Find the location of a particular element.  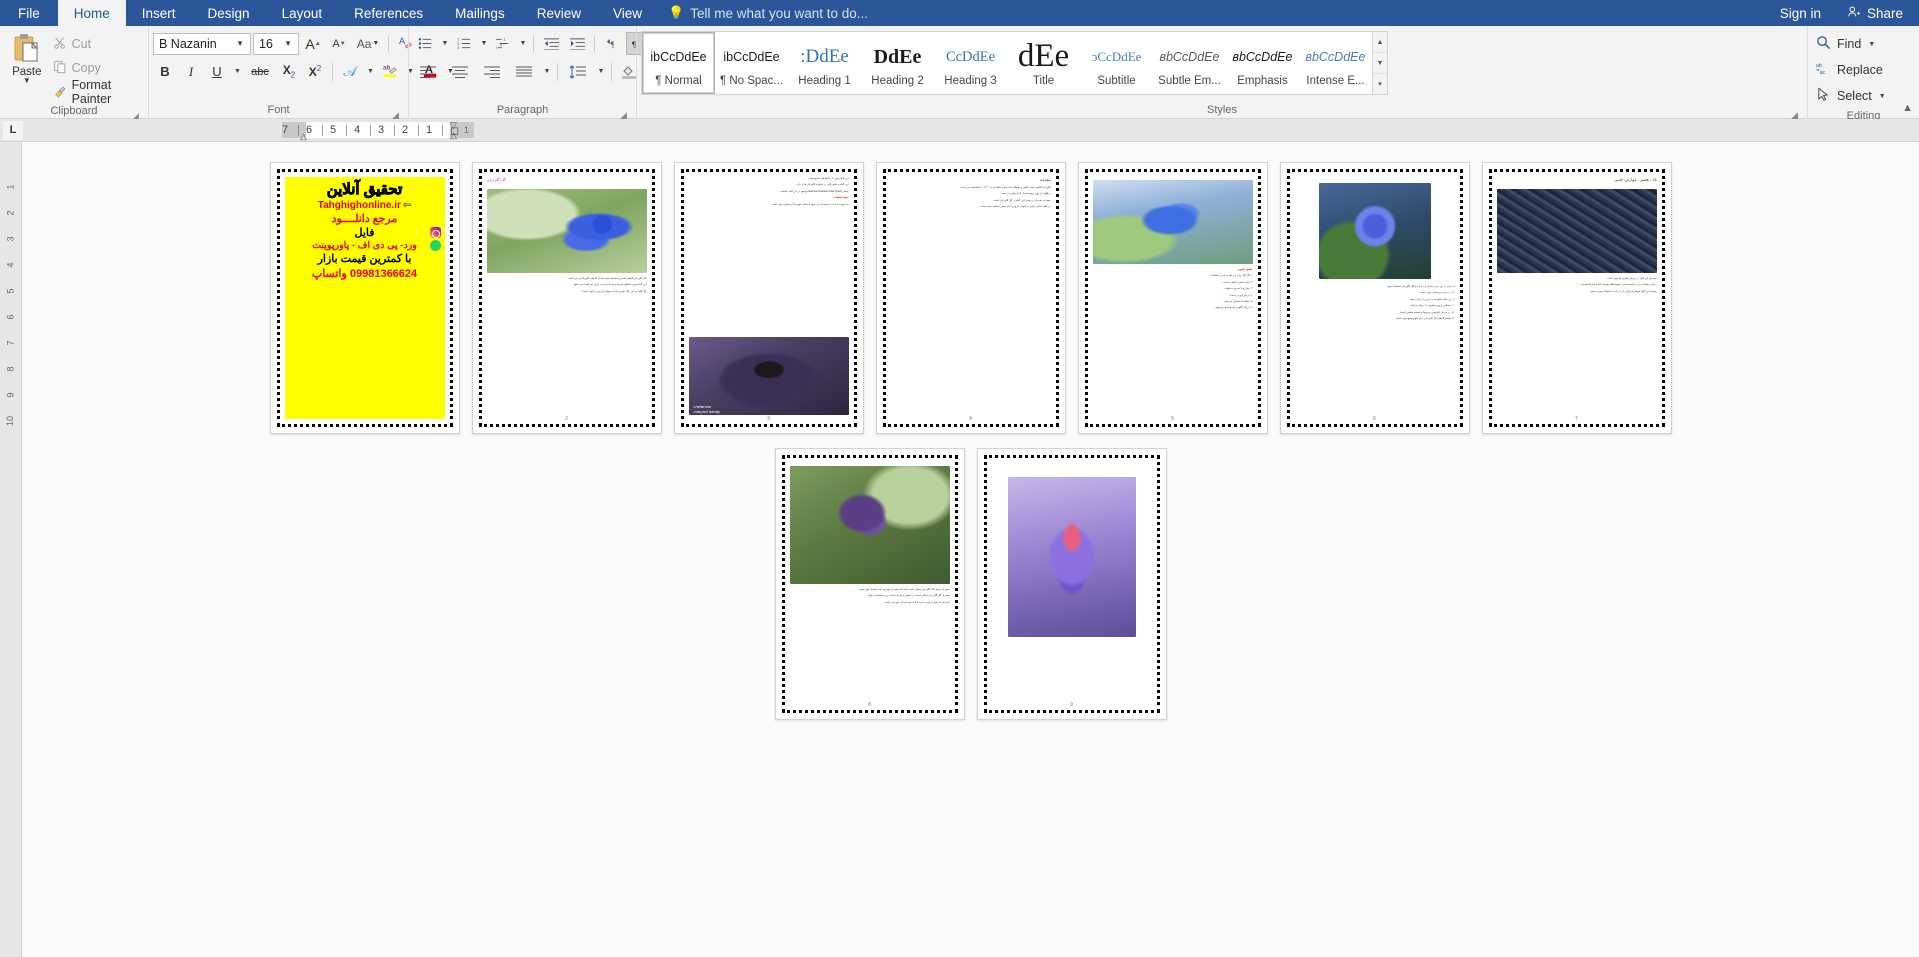

clipboard-dialog-launcher-icon: ◢ is located at coordinates (135, 114).